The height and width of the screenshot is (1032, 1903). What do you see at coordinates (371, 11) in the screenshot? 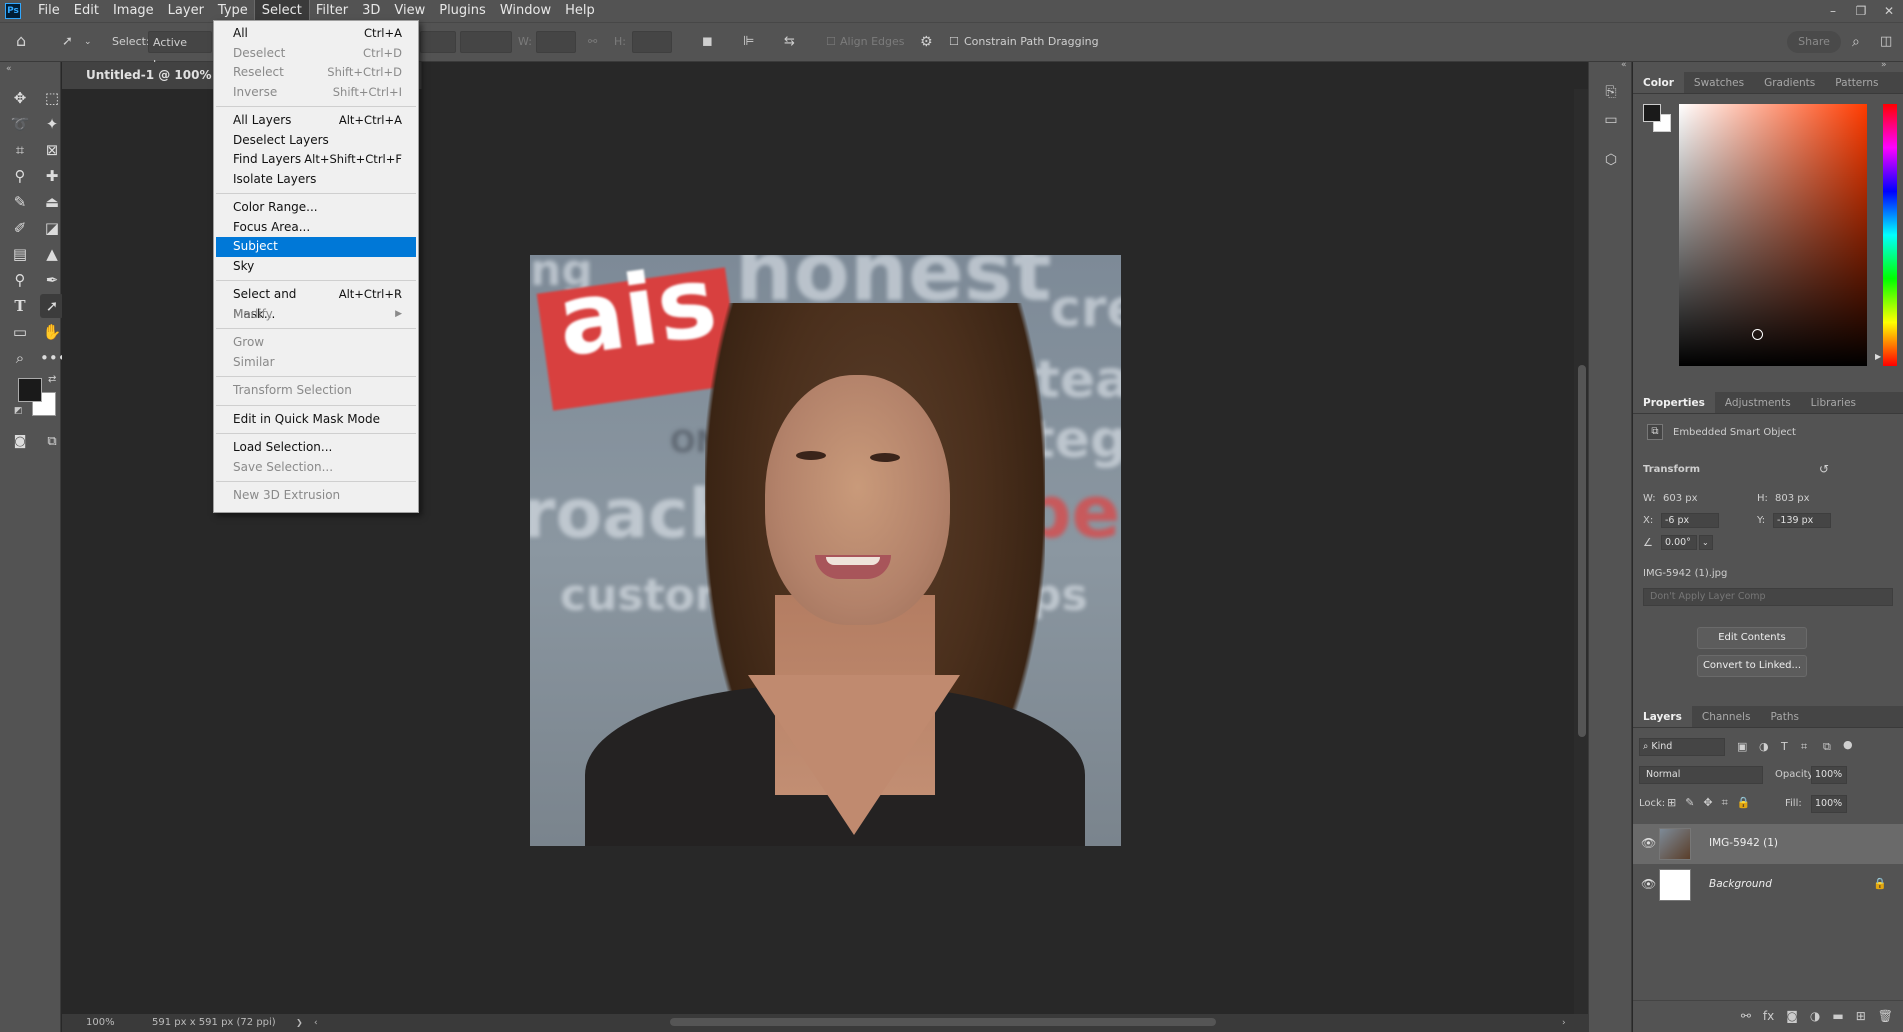
I see `menu-3d: 3D` at bounding box center [371, 11].